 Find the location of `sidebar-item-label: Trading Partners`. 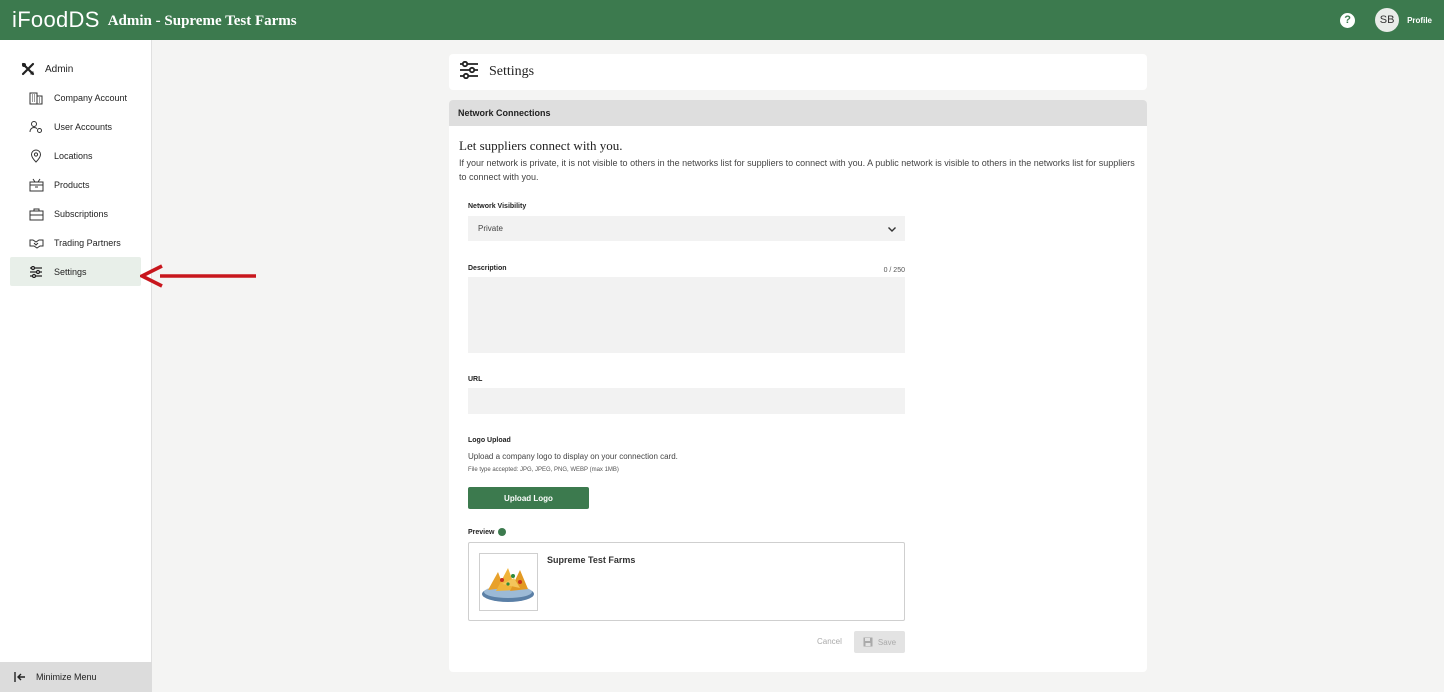

sidebar-item-label: Trading Partners is located at coordinates (87, 242).